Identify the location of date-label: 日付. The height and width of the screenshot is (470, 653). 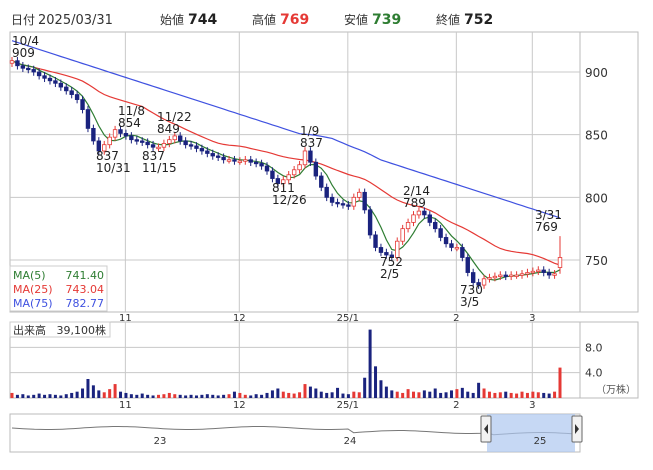
(23, 20).